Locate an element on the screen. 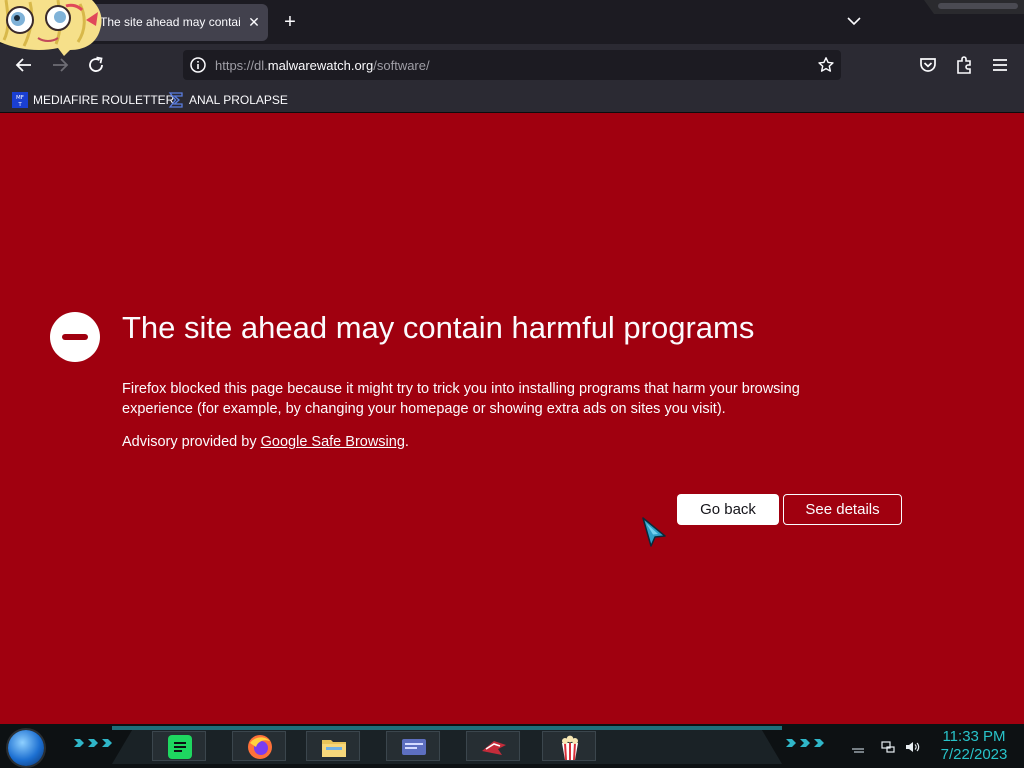  show-hidden-icons-icon is located at coordinates (858, 747).